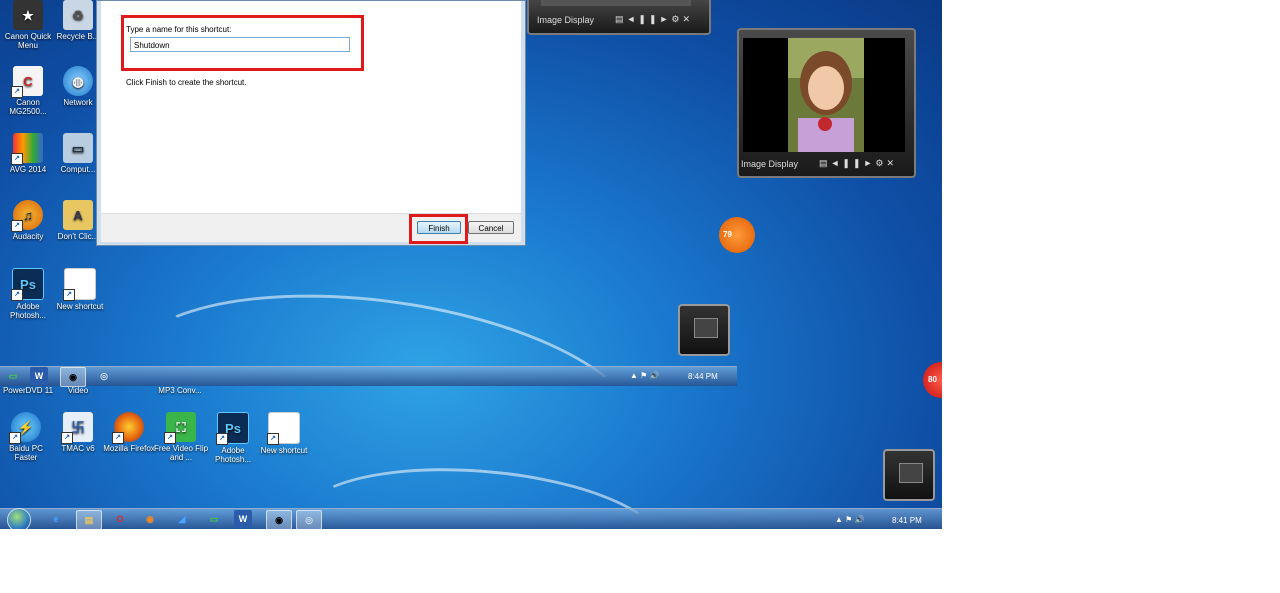  Describe the element at coordinates (368, 376) in the screenshot. I see `inner-taskbar: ▭ W ◉ ◎ ▲ ⚑ 🔊 8:44 PM` at that location.